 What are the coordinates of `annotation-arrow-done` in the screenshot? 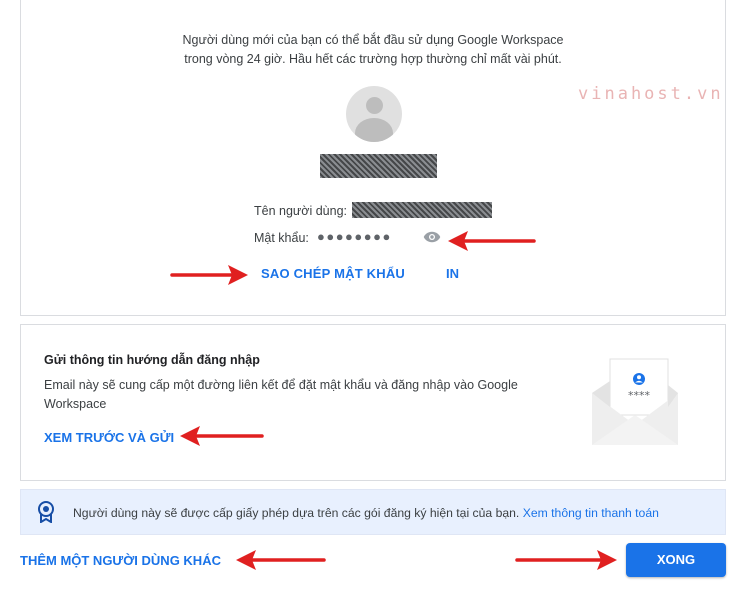 It's located at (566, 560).